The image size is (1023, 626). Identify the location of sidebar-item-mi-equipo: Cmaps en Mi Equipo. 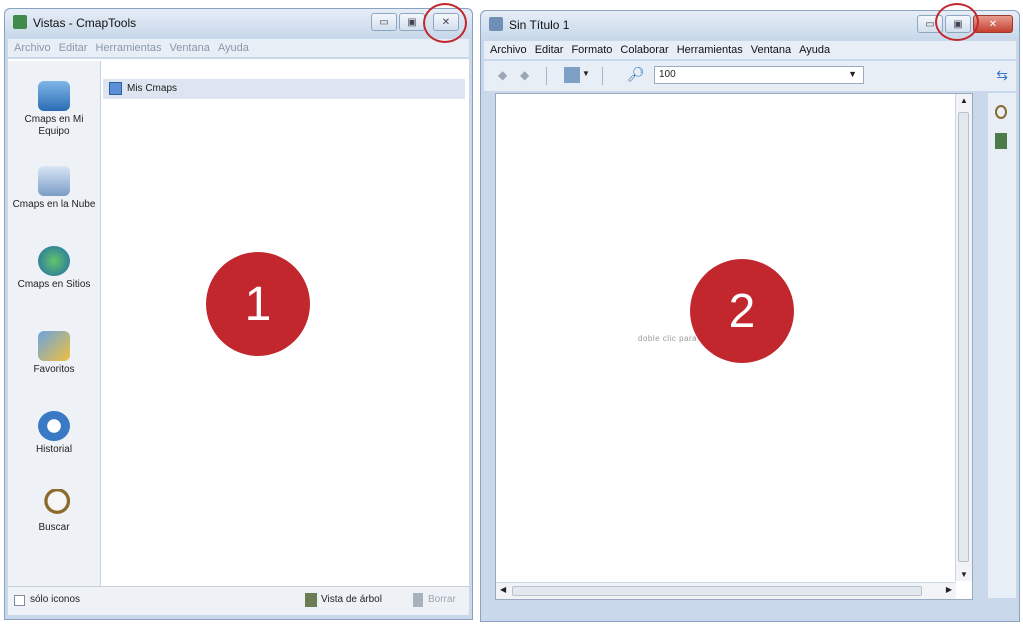
(54, 109).